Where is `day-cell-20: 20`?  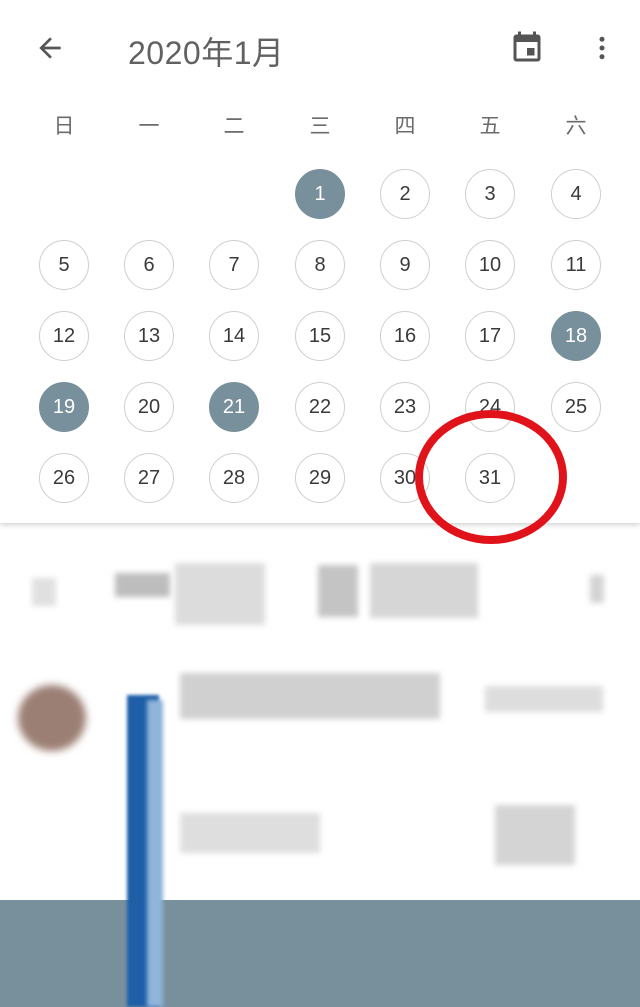 day-cell-20: 20 is located at coordinates (149, 407).